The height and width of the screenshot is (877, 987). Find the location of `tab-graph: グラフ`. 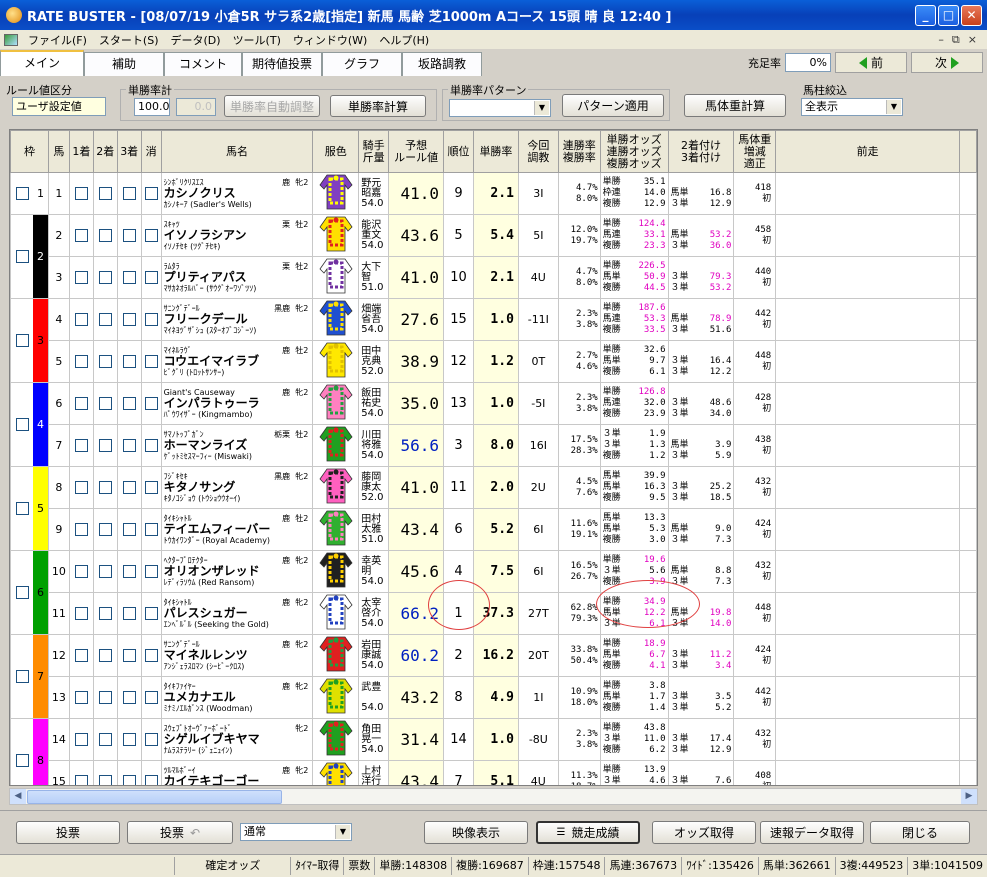

tab-graph: グラフ is located at coordinates (362, 64).